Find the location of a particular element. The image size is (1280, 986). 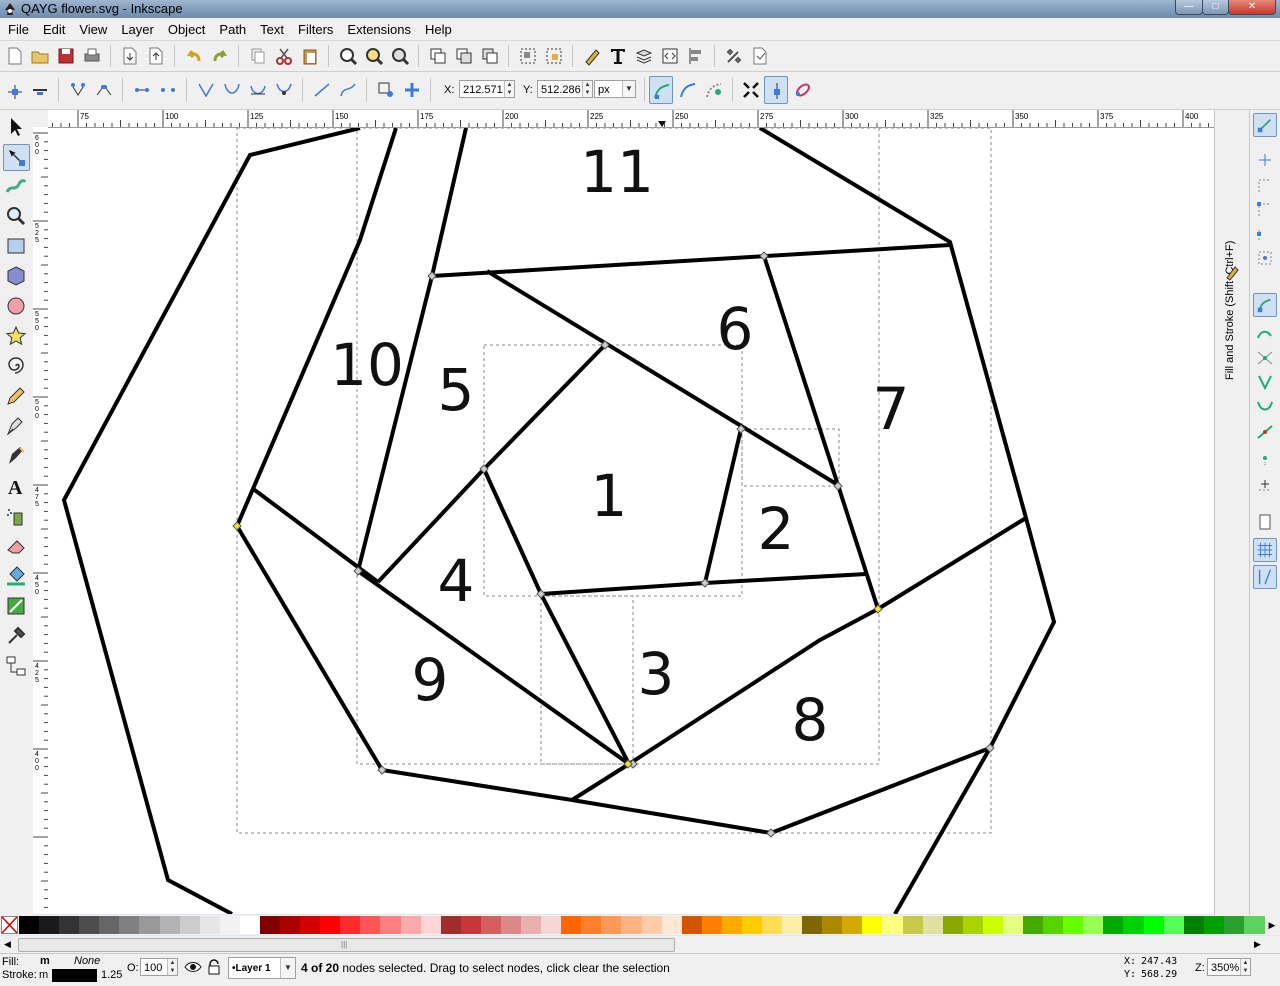

break-path-icon is located at coordinates (104, 90).